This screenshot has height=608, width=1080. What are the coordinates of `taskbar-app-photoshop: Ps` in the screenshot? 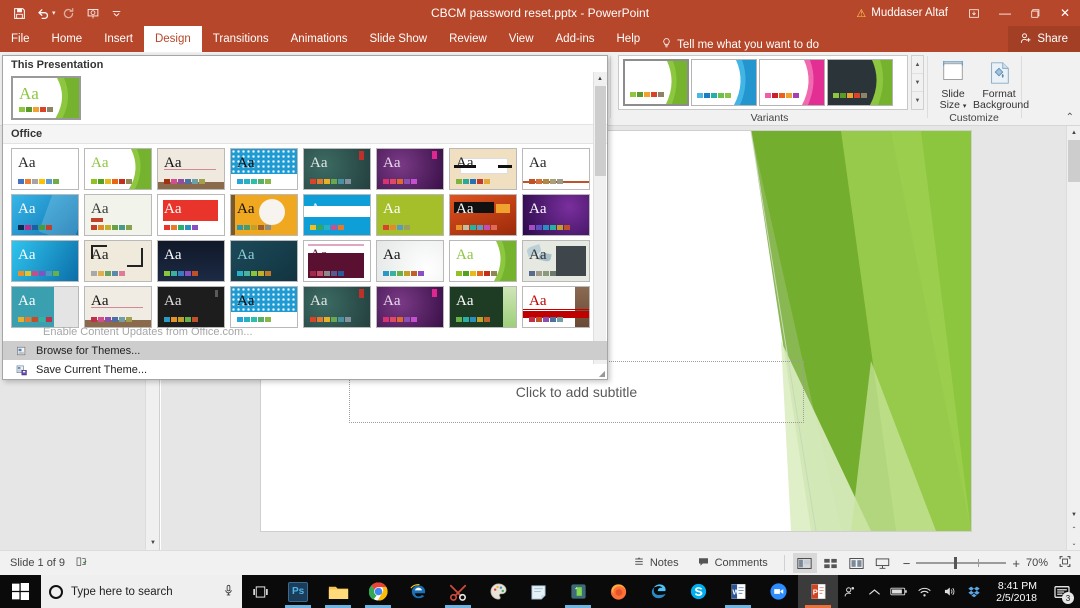 It's located at (298, 591).